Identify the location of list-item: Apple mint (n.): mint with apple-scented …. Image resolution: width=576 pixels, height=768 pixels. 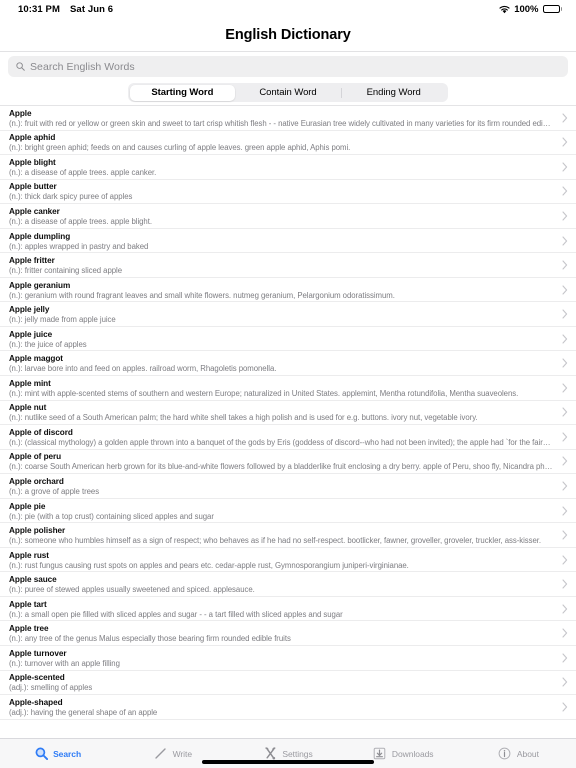
(288, 388).